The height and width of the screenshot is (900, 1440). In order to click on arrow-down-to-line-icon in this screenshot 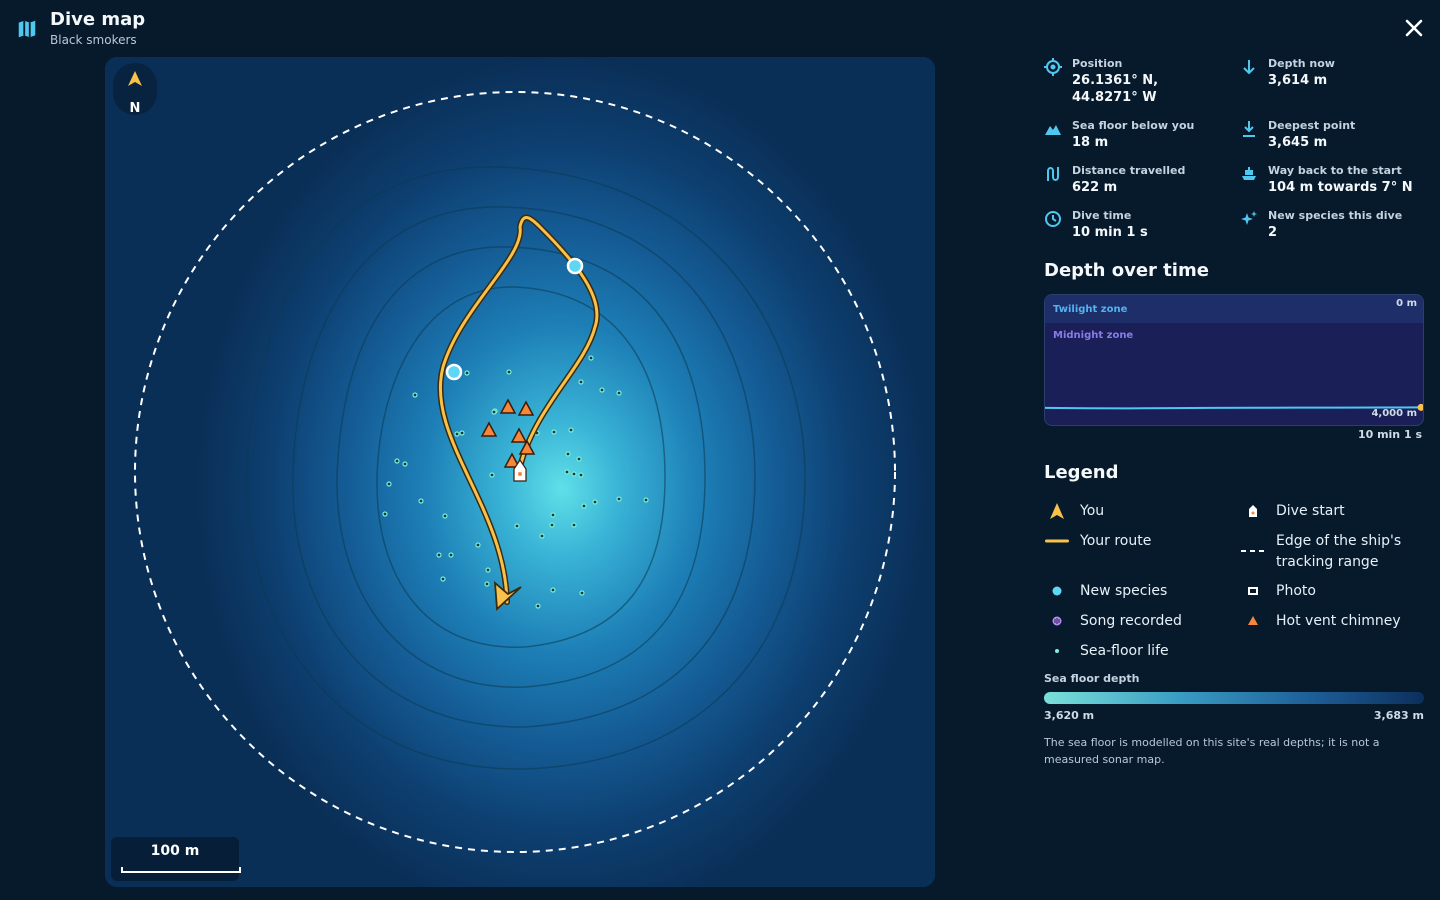, I will do `click(1249, 129)`.